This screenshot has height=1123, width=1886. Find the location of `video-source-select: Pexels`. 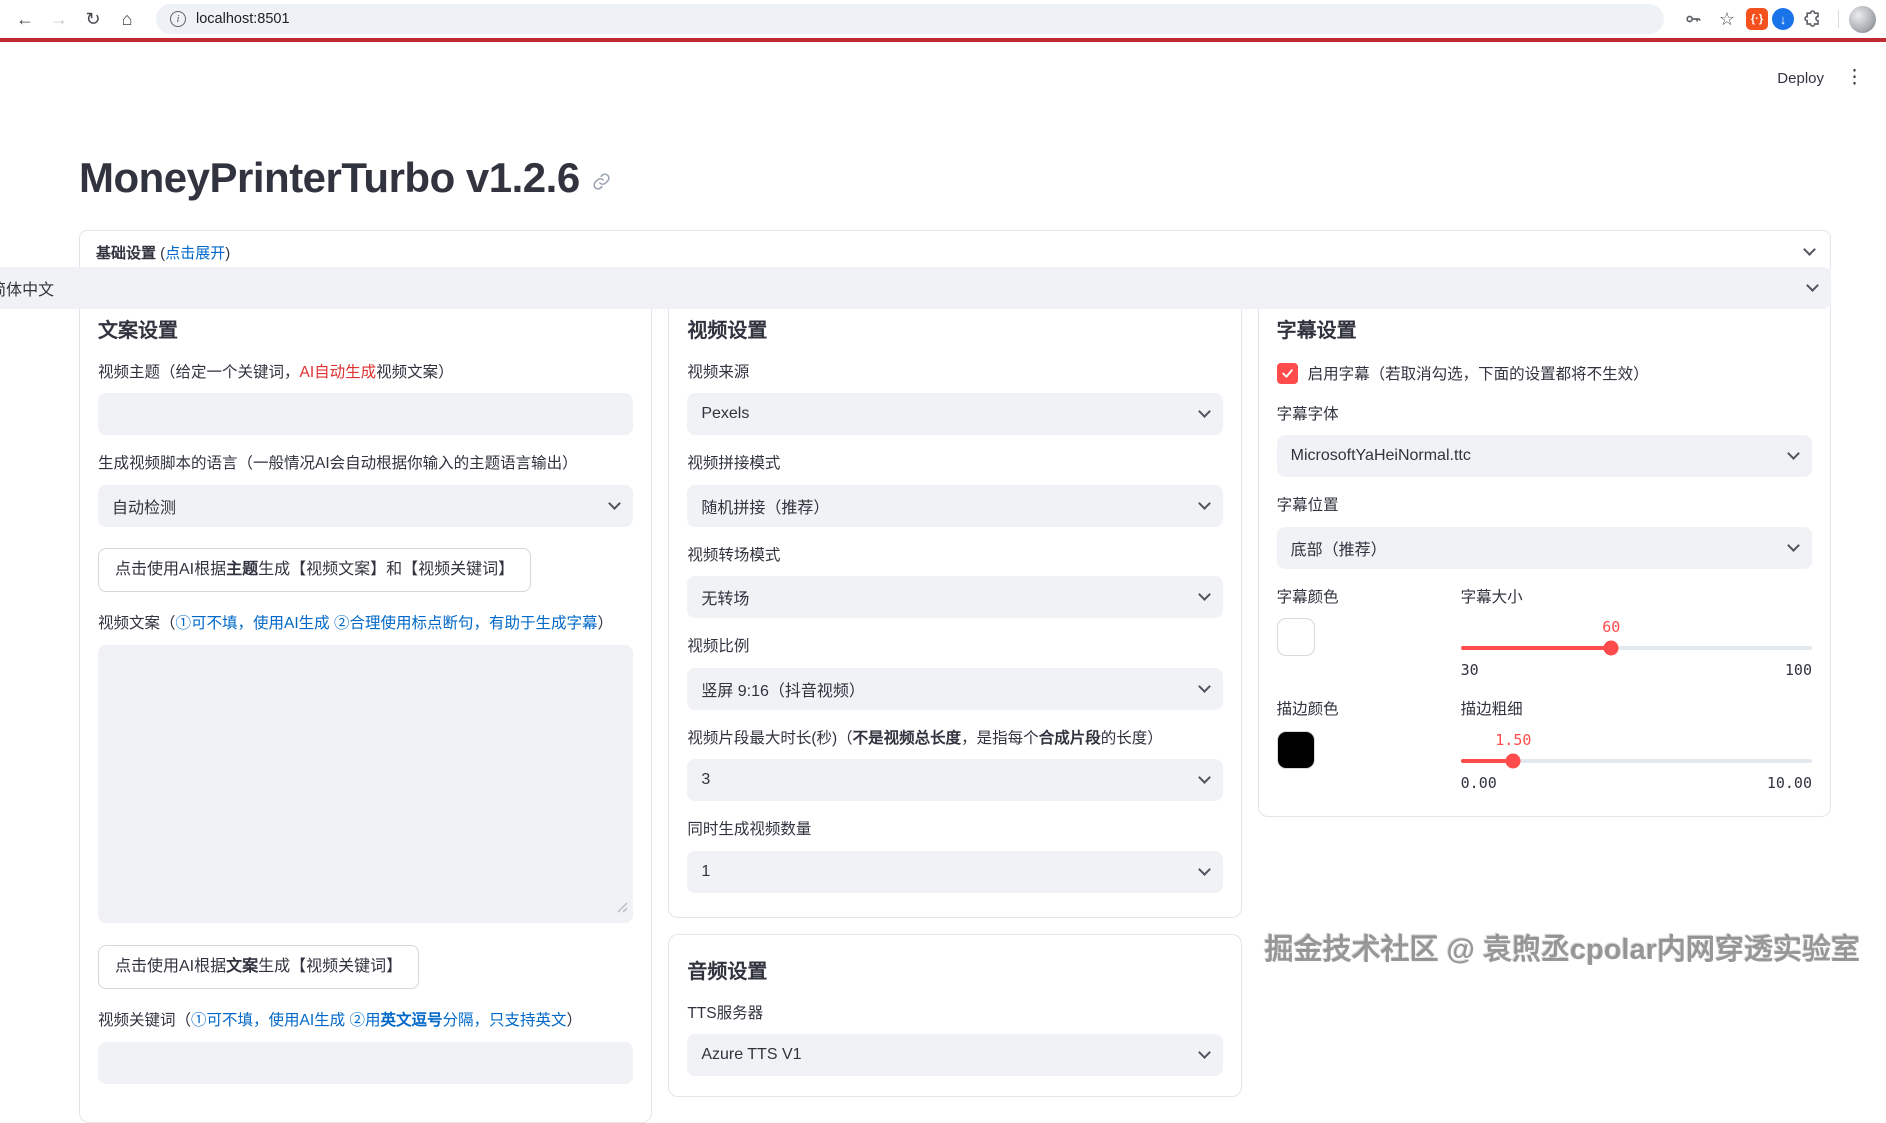

video-source-select: Pexels is located at coordinates (955, 414).